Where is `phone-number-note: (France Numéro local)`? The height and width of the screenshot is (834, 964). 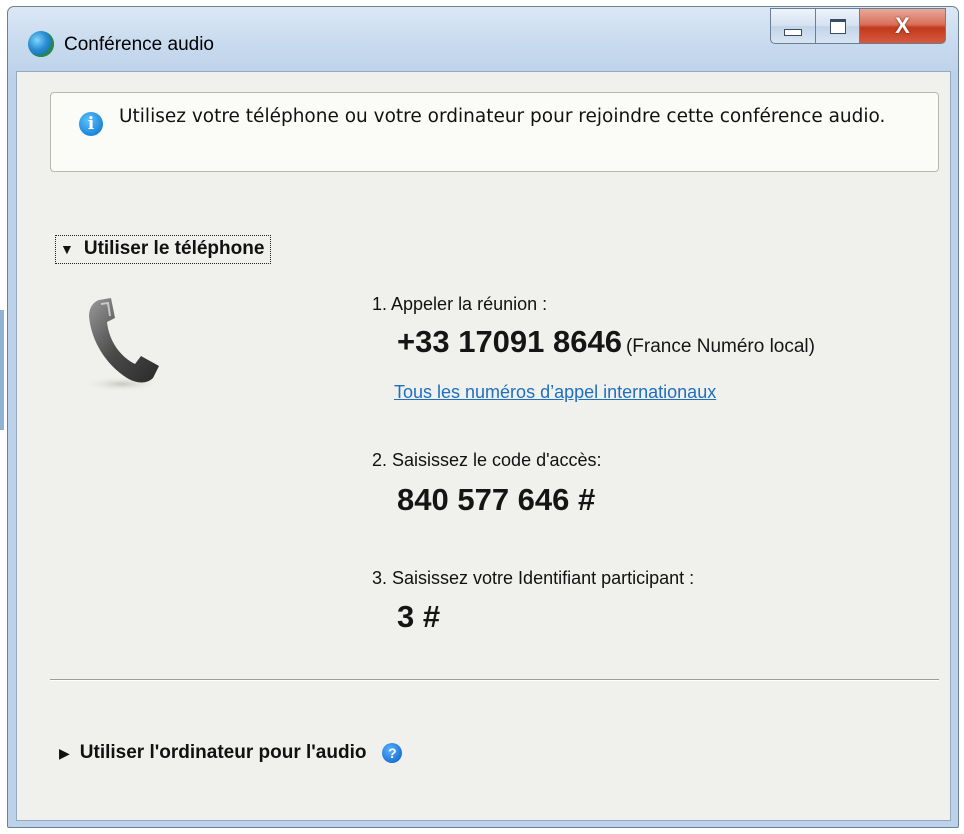 phone-number-note: (France Numéro local) is located at coordinates (720, 346).